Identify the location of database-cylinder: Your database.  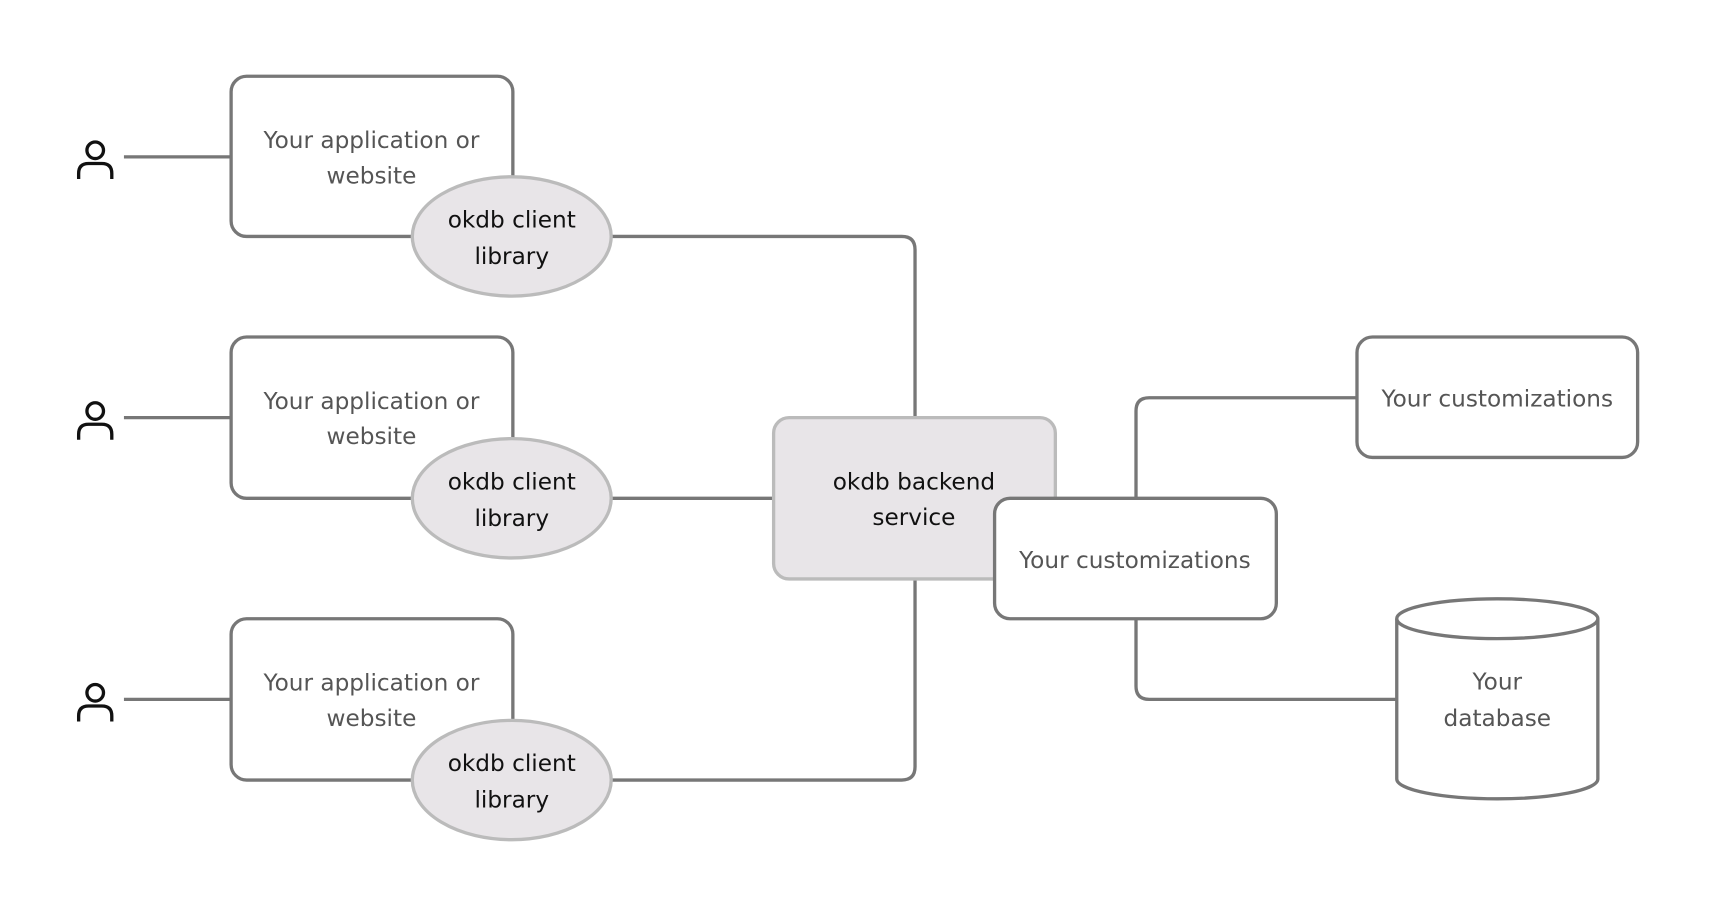
(1497, 699).